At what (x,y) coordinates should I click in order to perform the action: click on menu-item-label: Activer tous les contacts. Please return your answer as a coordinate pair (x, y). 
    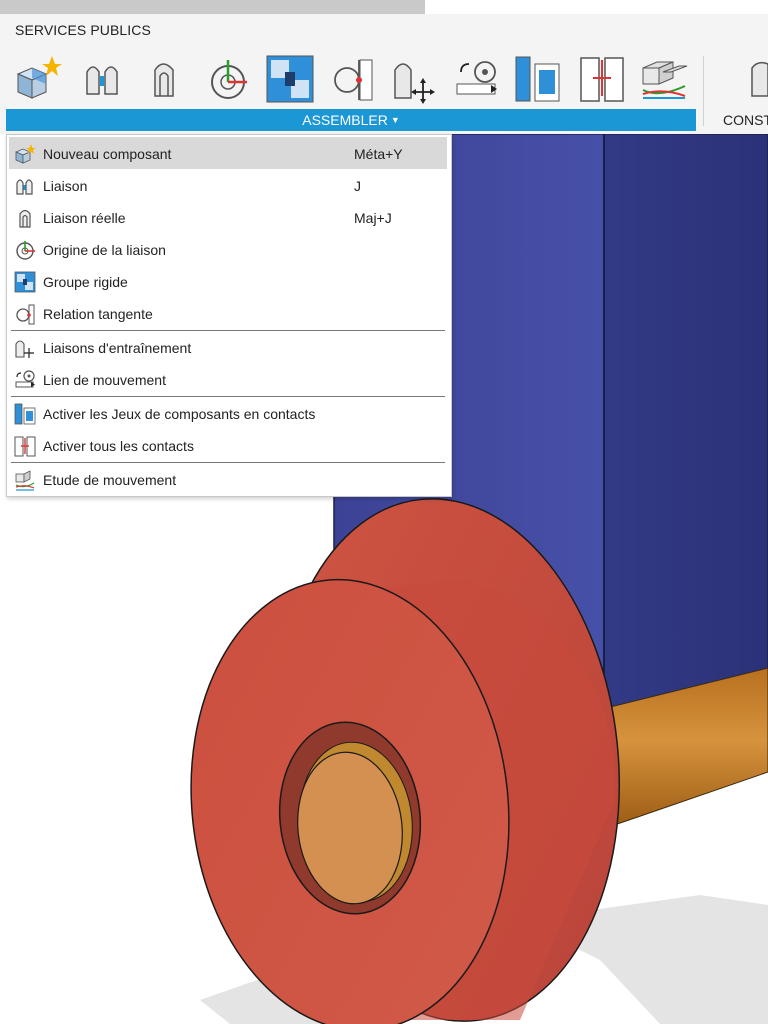
    Looking at the image, I should click on (118, 446).